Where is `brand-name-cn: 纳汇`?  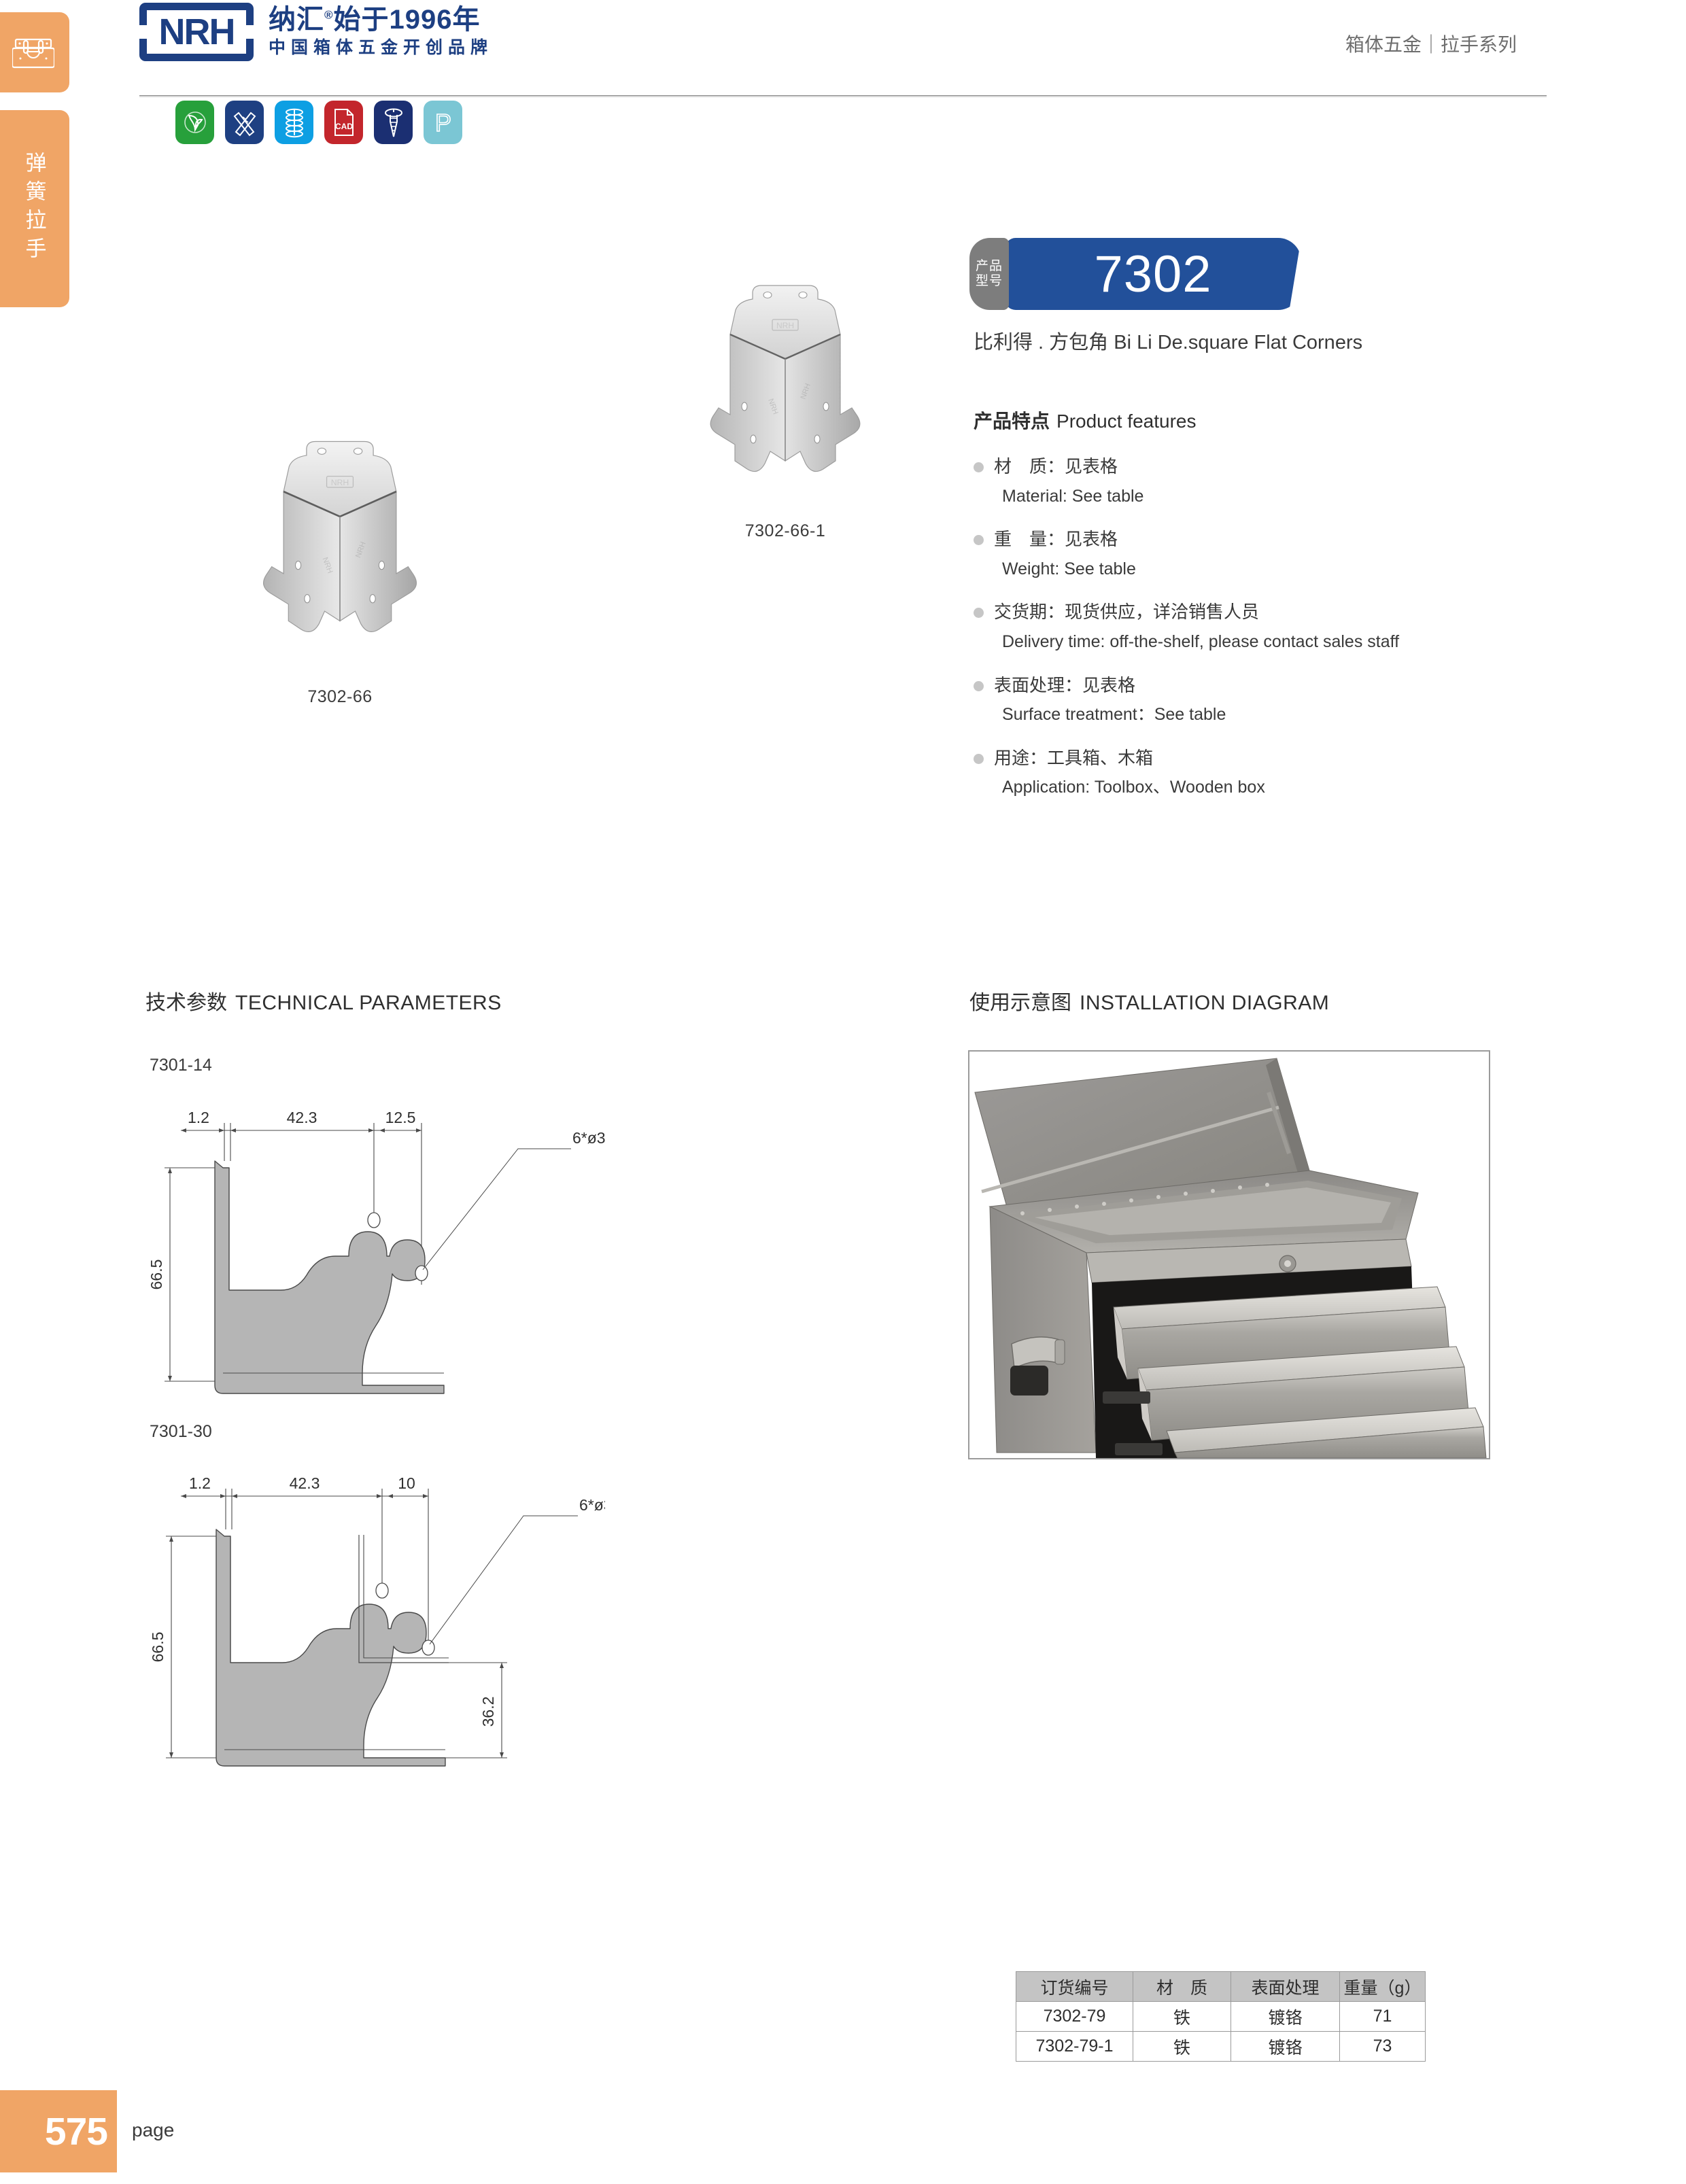 brand-name-cn: 纳汇 is located at coordinates (296, 20).